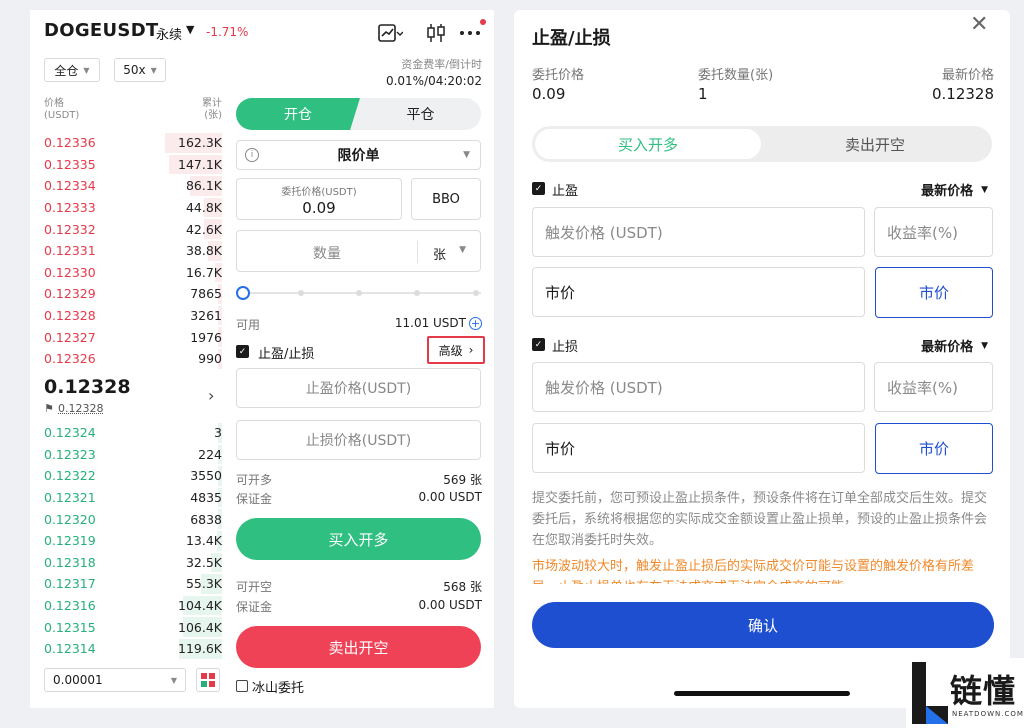  Describe the element at coordinates (133, 455) in the screenshot. I see `bid-row: 0.12323 224` at that location.